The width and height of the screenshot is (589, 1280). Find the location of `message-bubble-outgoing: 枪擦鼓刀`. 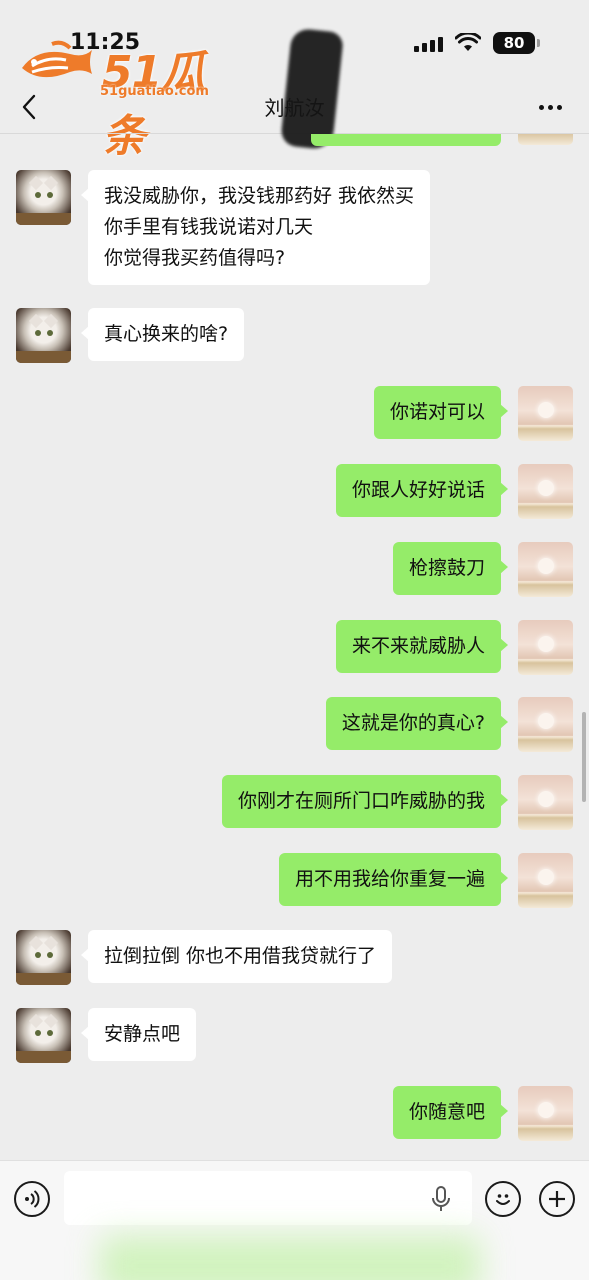

message-bubble-outgoing: 枪擦鼓刀 is located at coordinates (450, 568).